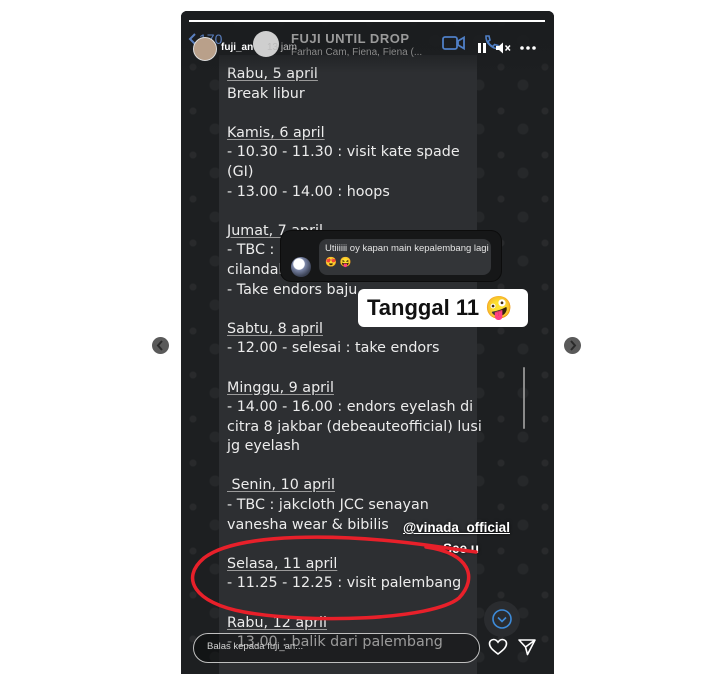 The width and height of the screenshot is (720, 674). Describe the element at coordinates (482, 48) in the screenshot. I see `pause-icon` at that location.